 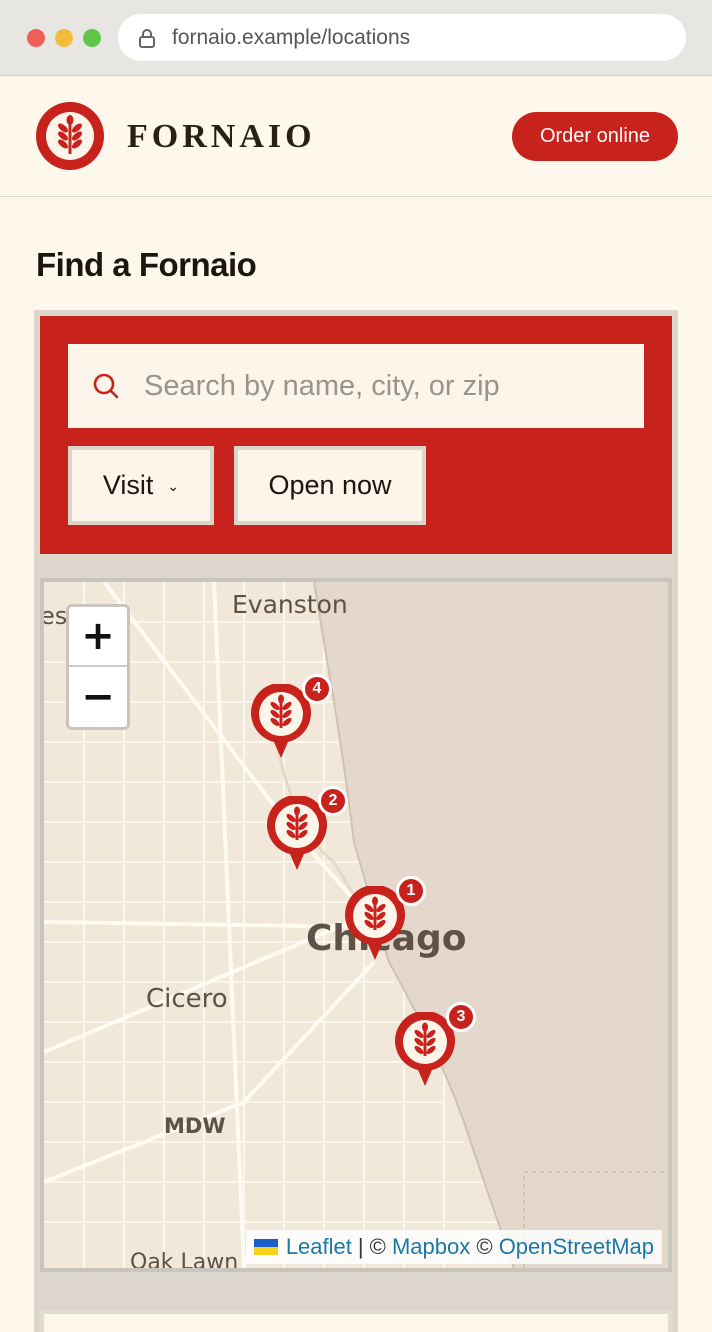 I want to click on open-now-label: Open now, so click(x=330, y=485).